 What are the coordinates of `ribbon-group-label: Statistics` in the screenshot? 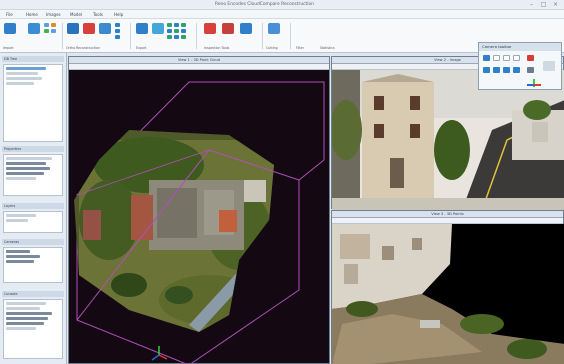 It's located at (327, 48).